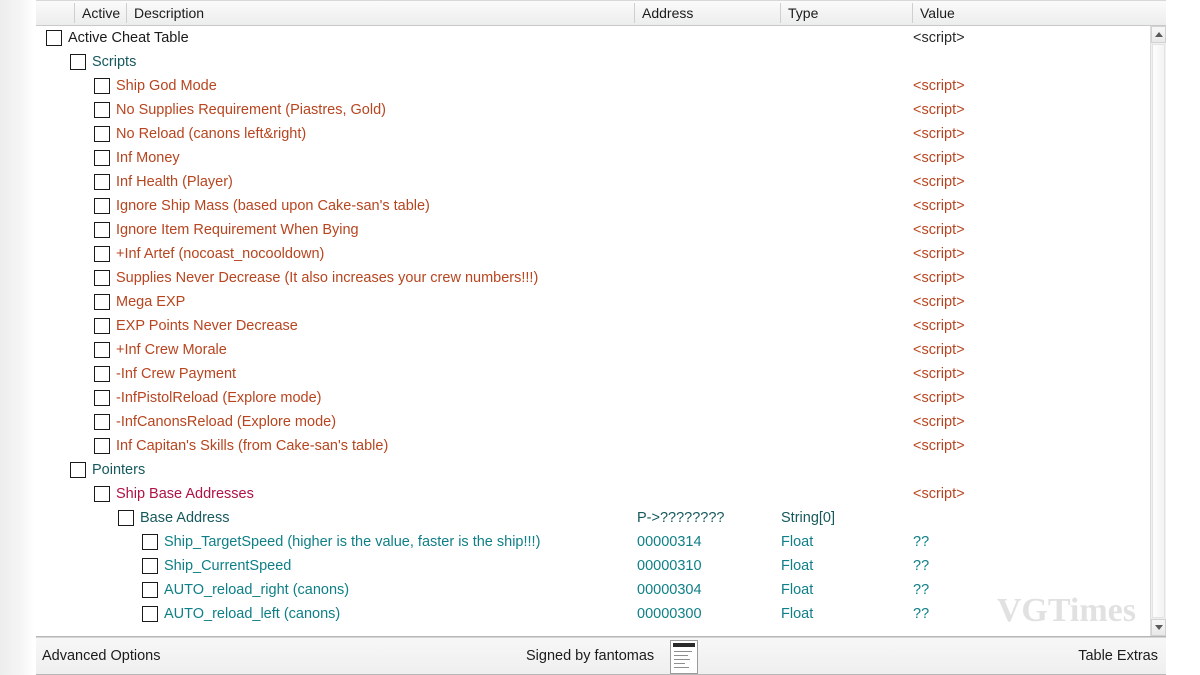 This screenshot has width=1200, height=675. I want to click on scrollbar-thumb, so click(1158, 331).